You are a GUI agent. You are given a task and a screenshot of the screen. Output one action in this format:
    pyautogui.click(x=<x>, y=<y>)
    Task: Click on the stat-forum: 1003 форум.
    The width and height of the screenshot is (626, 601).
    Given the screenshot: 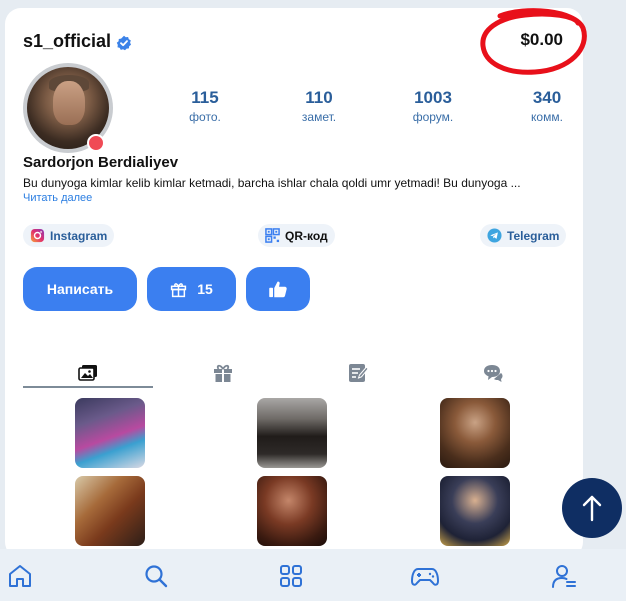 What is the action you would take?
    pyautogui.click(x=433, y=106)
    